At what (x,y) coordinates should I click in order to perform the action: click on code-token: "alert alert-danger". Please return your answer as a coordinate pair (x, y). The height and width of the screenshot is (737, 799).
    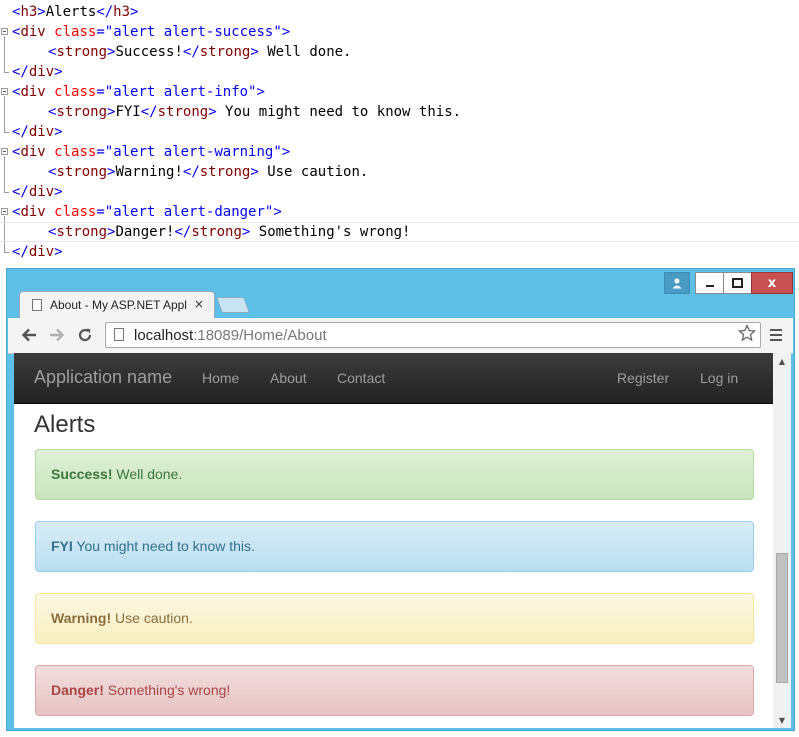
    Looking at the image, I should click on (189, 212).